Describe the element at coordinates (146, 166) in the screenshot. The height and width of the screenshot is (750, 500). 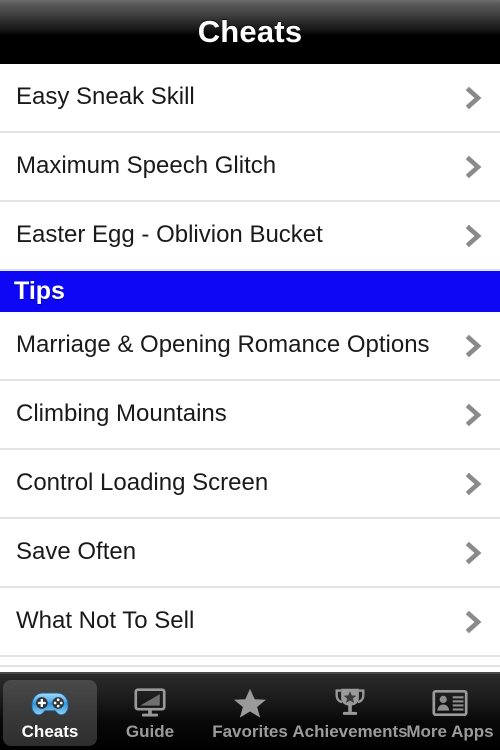
I see `list-item-label: Maximum Speech Glitch` at that location.